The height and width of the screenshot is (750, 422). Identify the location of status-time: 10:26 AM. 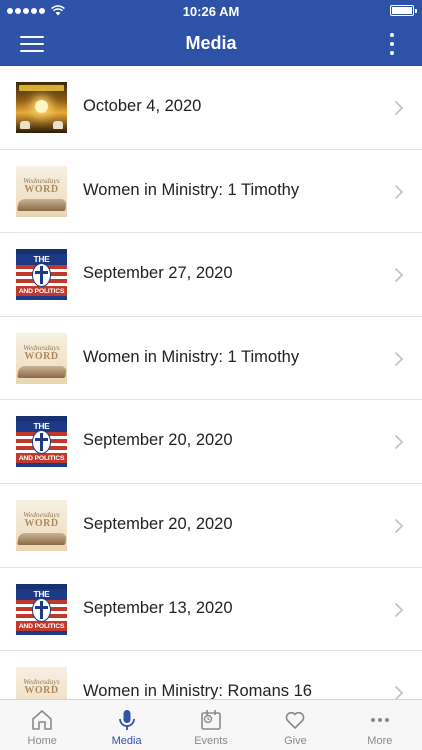
(211, 11).